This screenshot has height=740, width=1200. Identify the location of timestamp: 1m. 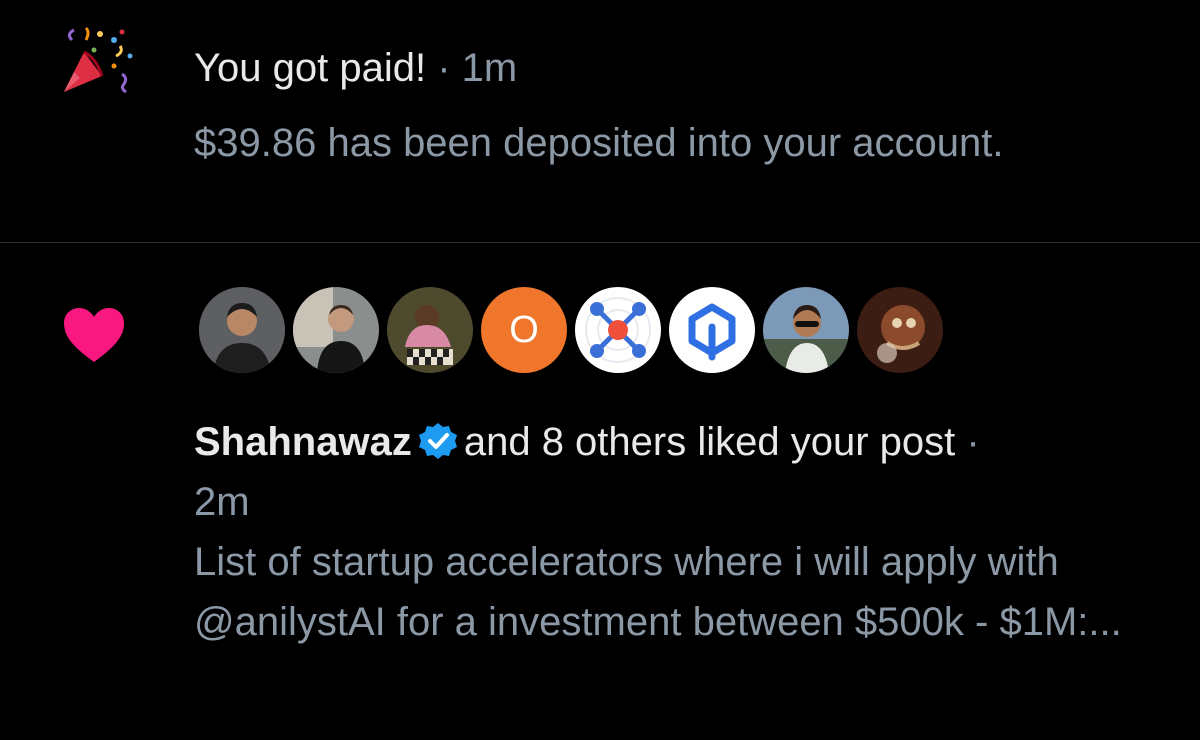
(489, 68).